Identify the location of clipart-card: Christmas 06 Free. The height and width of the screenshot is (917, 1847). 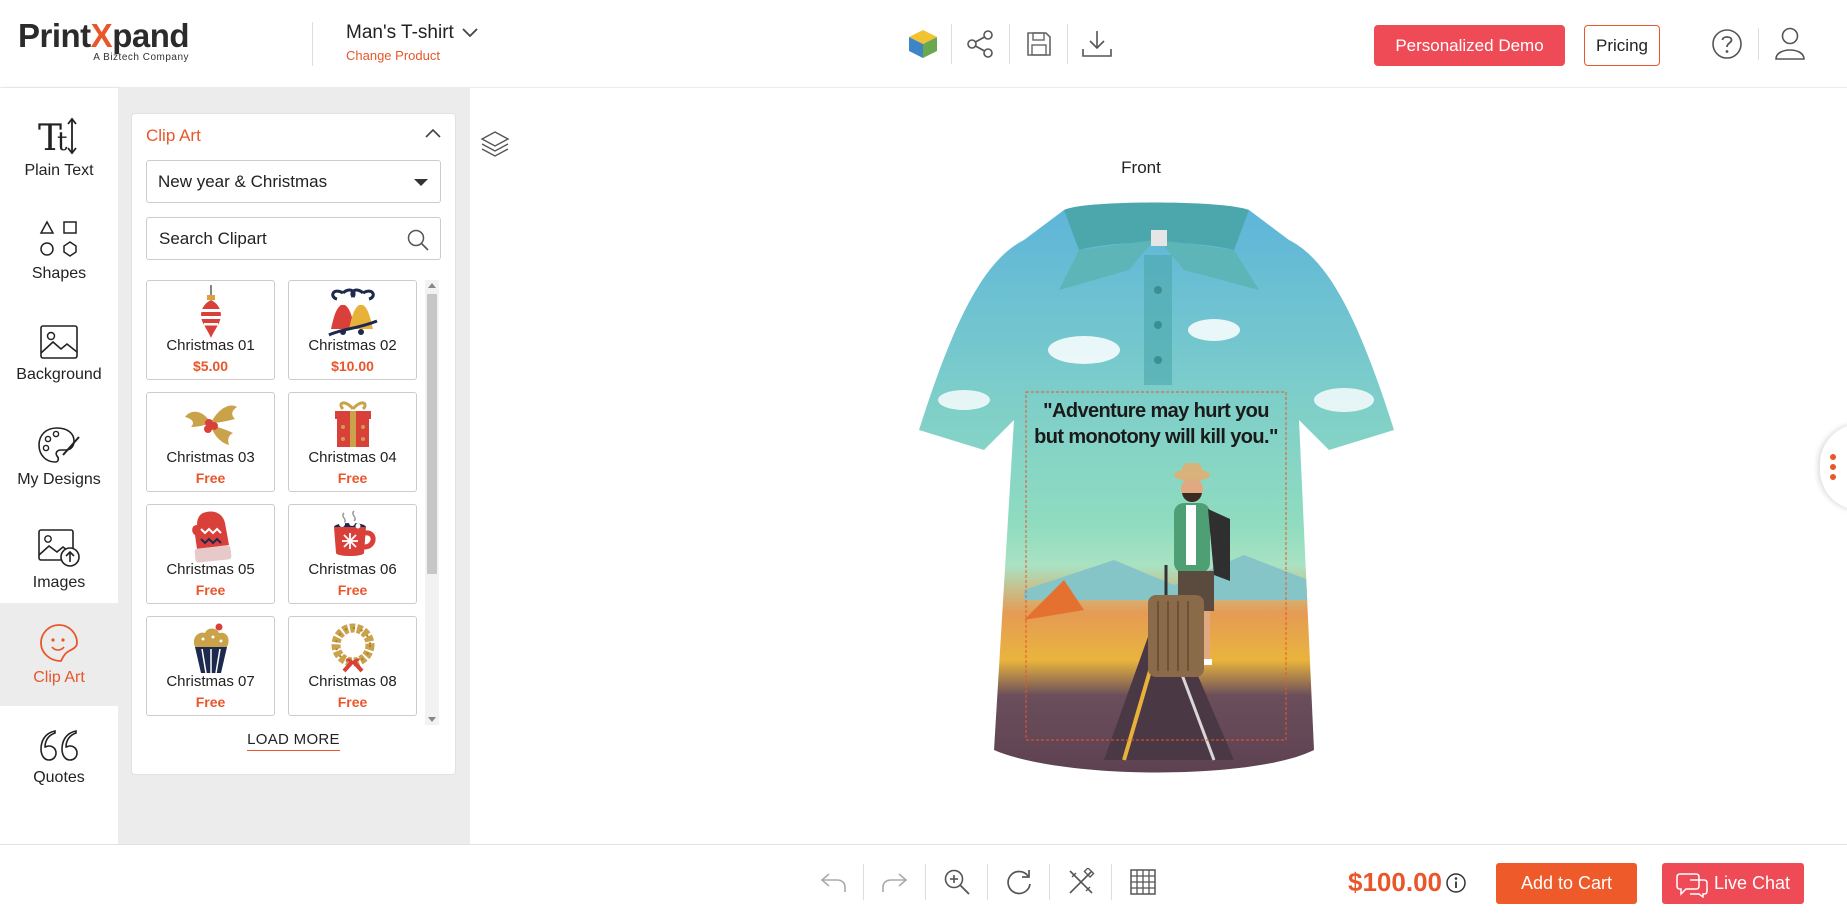
(352, 554).